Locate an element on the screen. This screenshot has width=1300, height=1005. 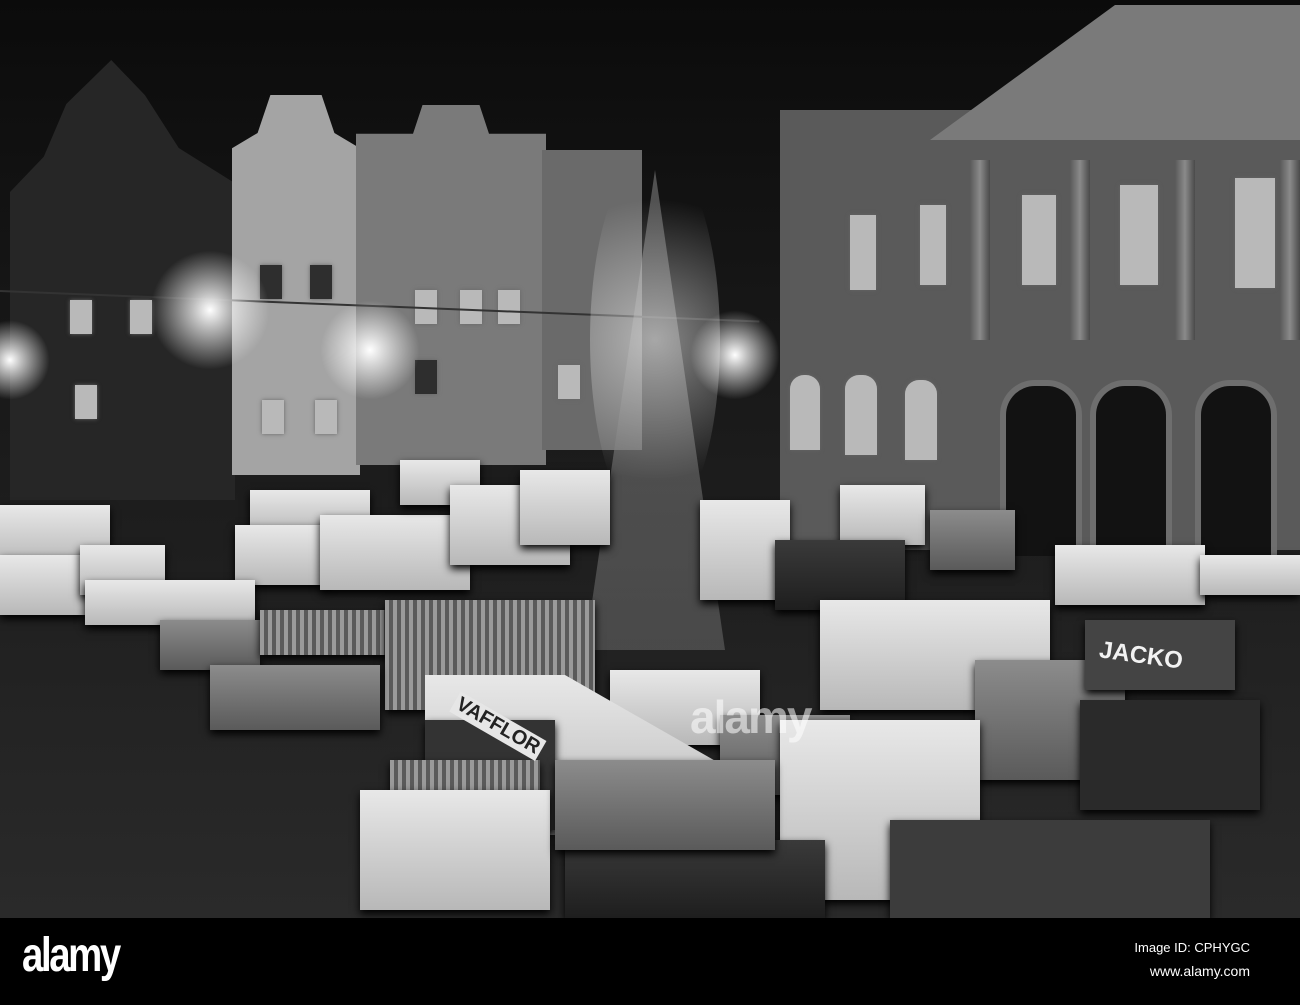
lamp-glow is located at coordinates (735, 355).